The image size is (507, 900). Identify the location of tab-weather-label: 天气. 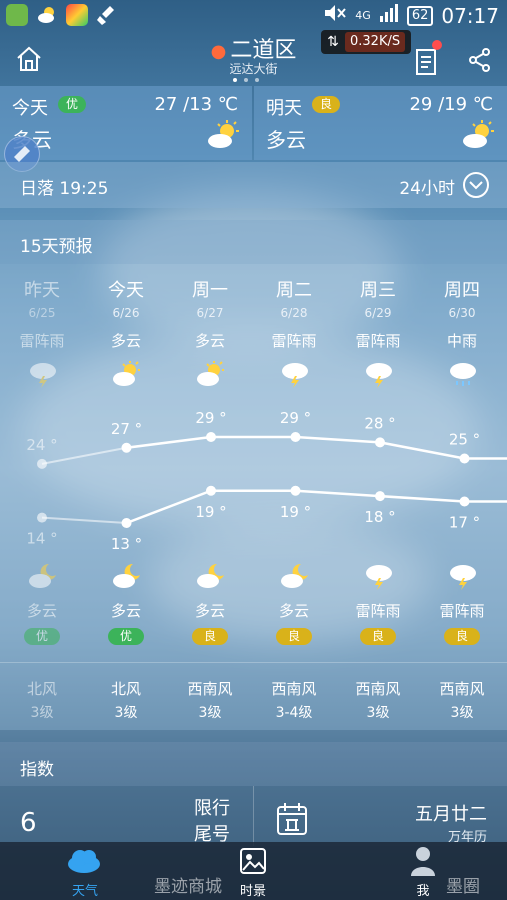
(84, 891).